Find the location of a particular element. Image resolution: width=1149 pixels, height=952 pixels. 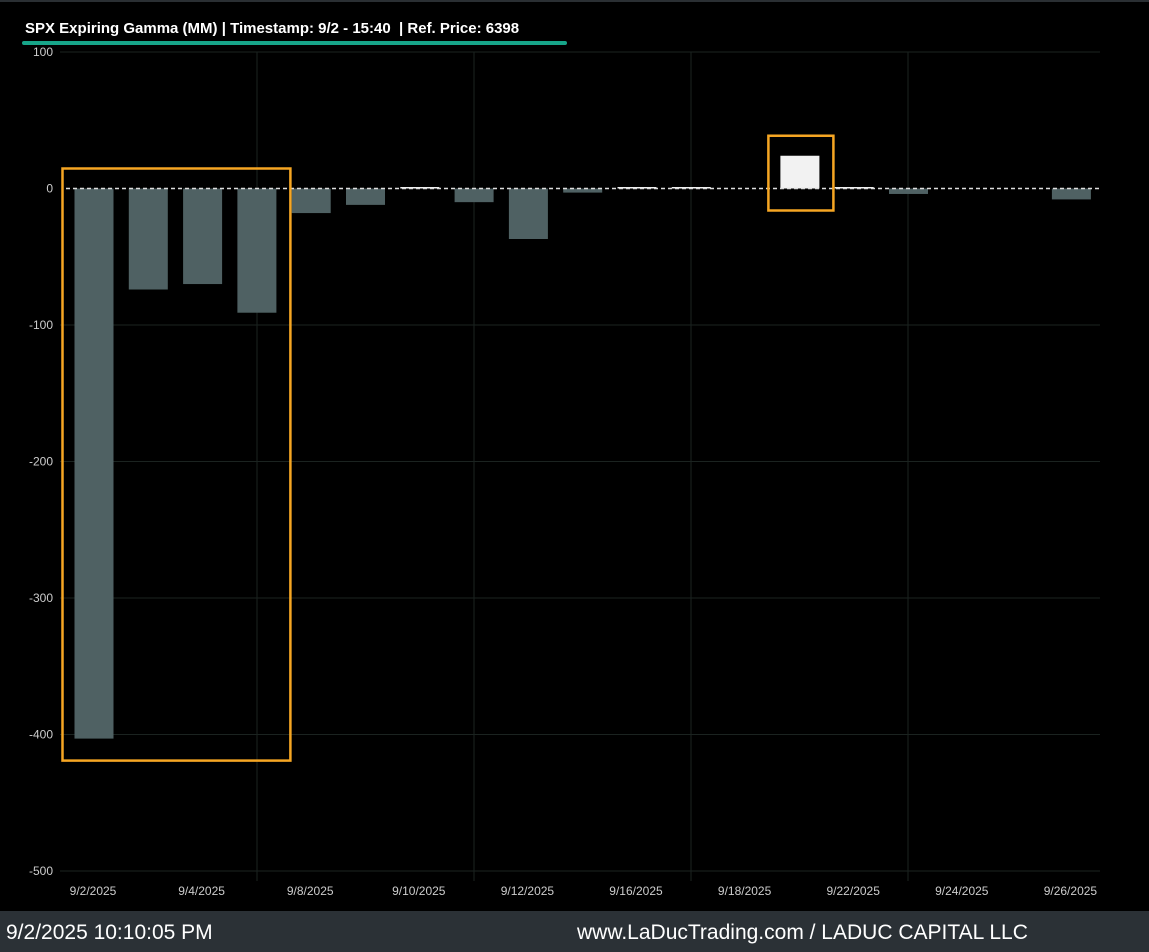

footer-credit: www.LaDucTrading.com / LADUC CAPITAL LLC is located at coordinates (802, 932).